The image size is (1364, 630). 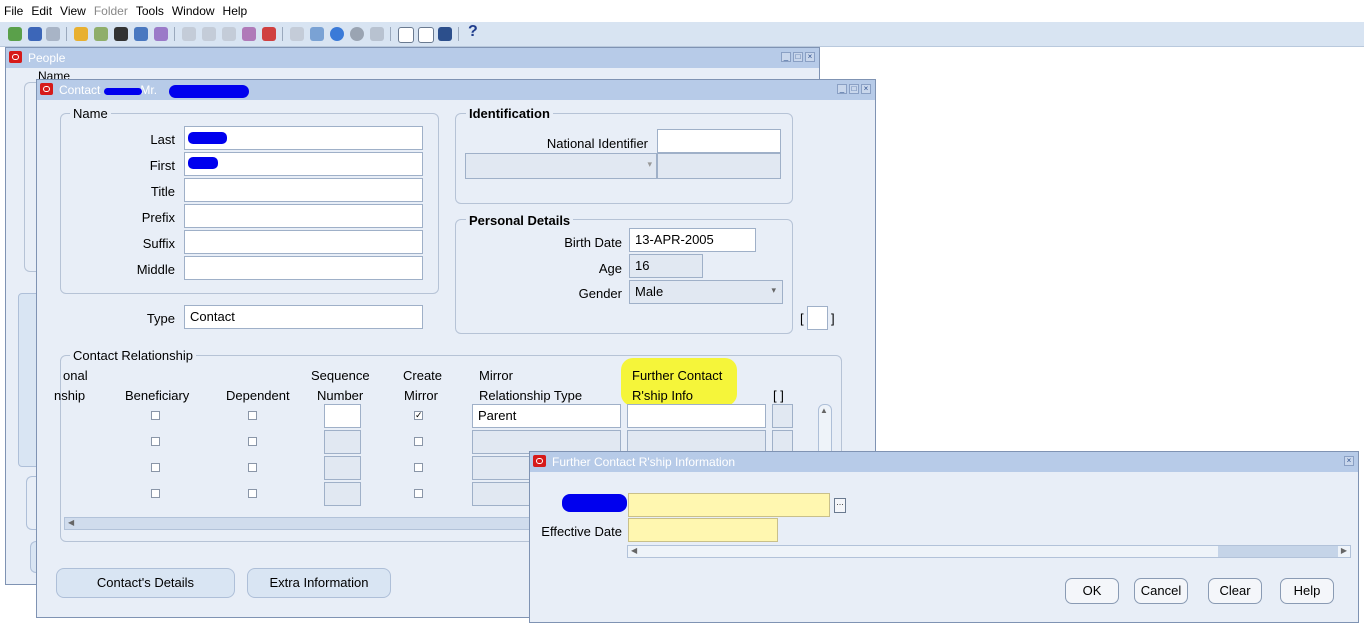 I want to click on attachments-icon, so click(x=357, y=34).